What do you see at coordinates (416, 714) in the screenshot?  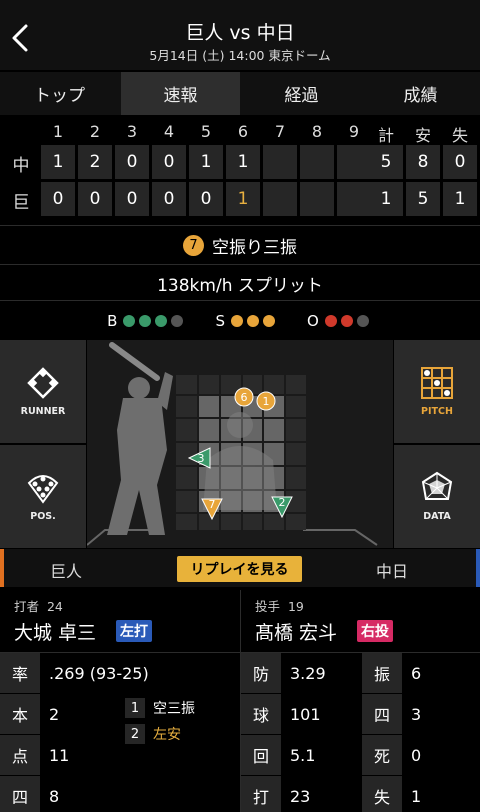 I see `pitcher-stat-value: 3` at bounding box center [416, 714].